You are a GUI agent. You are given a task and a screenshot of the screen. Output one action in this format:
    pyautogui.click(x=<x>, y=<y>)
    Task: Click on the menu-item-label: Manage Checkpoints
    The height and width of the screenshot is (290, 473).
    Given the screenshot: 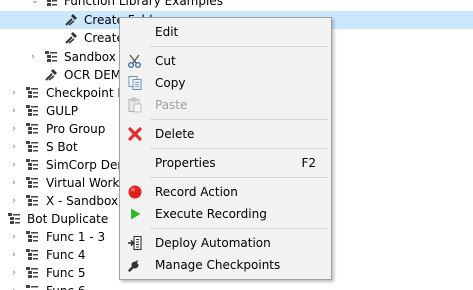 What is the action you would take?
    pyautogui.click(x=218, y=265)
    